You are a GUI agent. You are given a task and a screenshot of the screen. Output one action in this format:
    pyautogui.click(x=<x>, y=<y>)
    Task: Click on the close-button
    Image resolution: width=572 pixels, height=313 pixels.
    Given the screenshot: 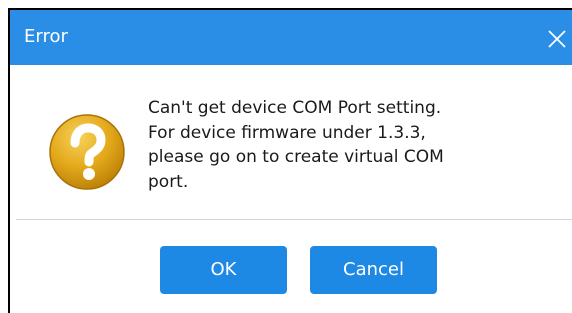 What is the action you would take?
    pyautogui.click(x=558, y=37)
    